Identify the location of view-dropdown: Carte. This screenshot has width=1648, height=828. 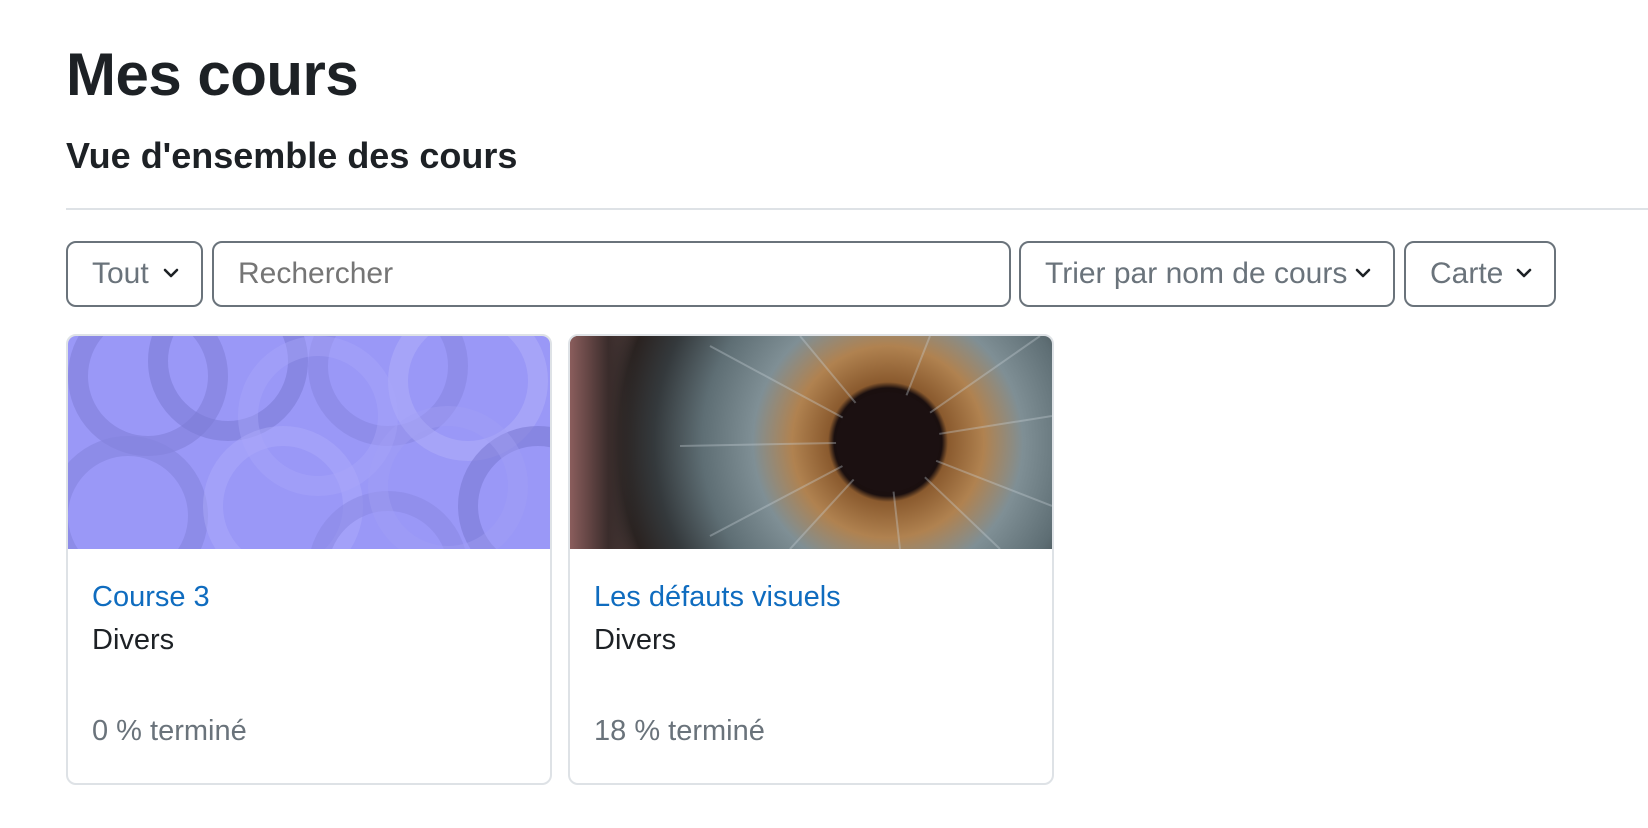
(1480, 274).